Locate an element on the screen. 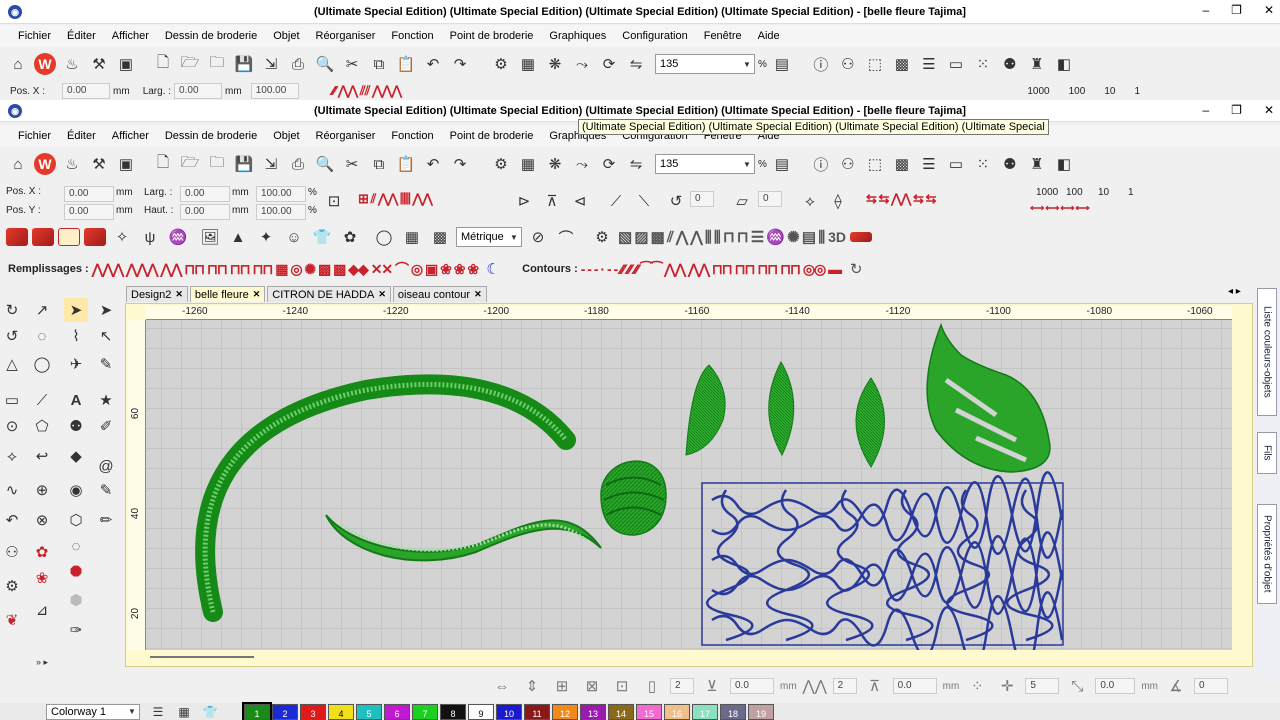 The height and width of the screenshot is (720, 1280). offset-field-1: 0.0 is located at coordinates (752, 686).